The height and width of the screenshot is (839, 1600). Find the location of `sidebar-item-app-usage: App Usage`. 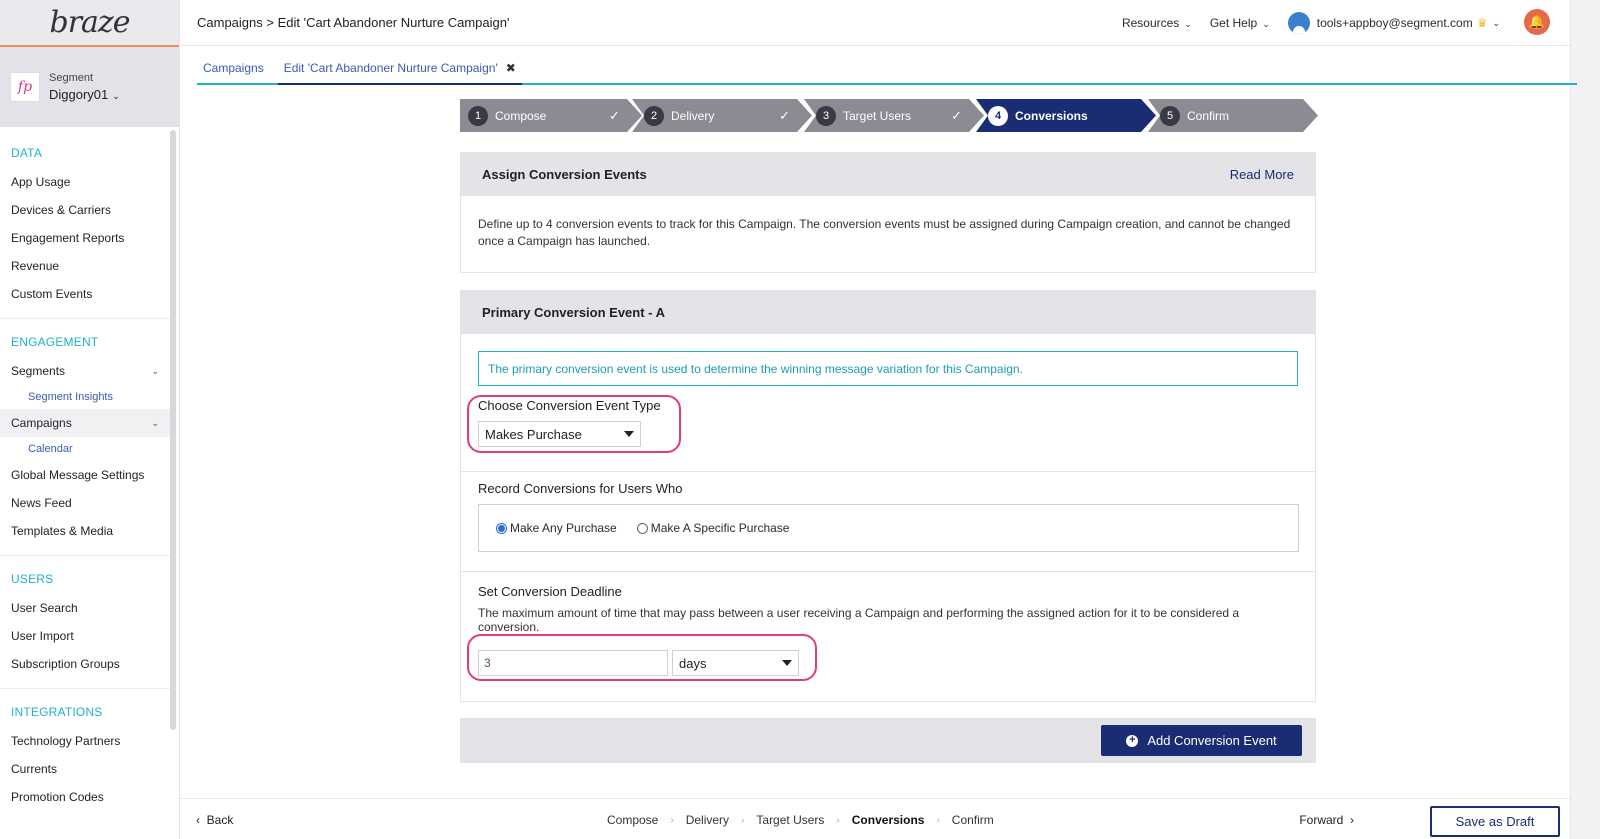

sidebar-item-app-usage: App Usage is located at coordinates (85, 182).